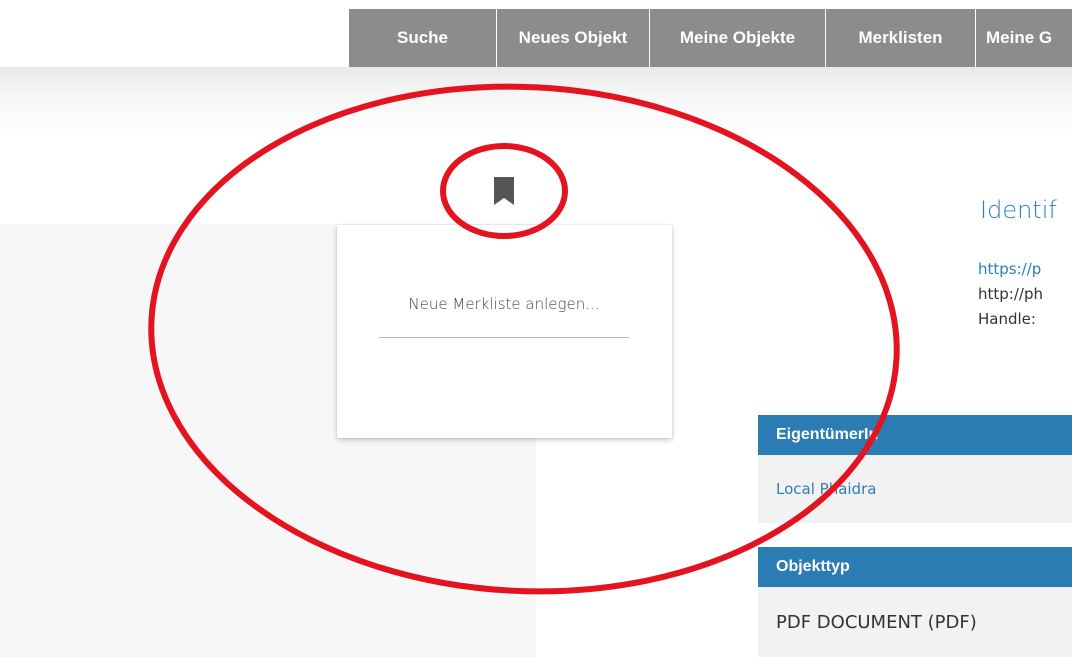 This screenshot has height=657, width=1072. Describe the element at coordinates (1018, 210) in the screenshot. I see `identifiers-title: Identif` at that location.